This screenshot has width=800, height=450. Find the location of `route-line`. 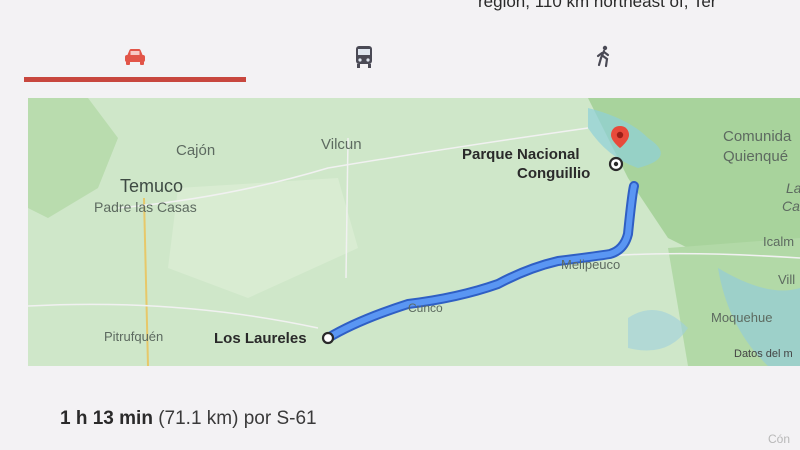

route-line is located at coordinates (481, 262).